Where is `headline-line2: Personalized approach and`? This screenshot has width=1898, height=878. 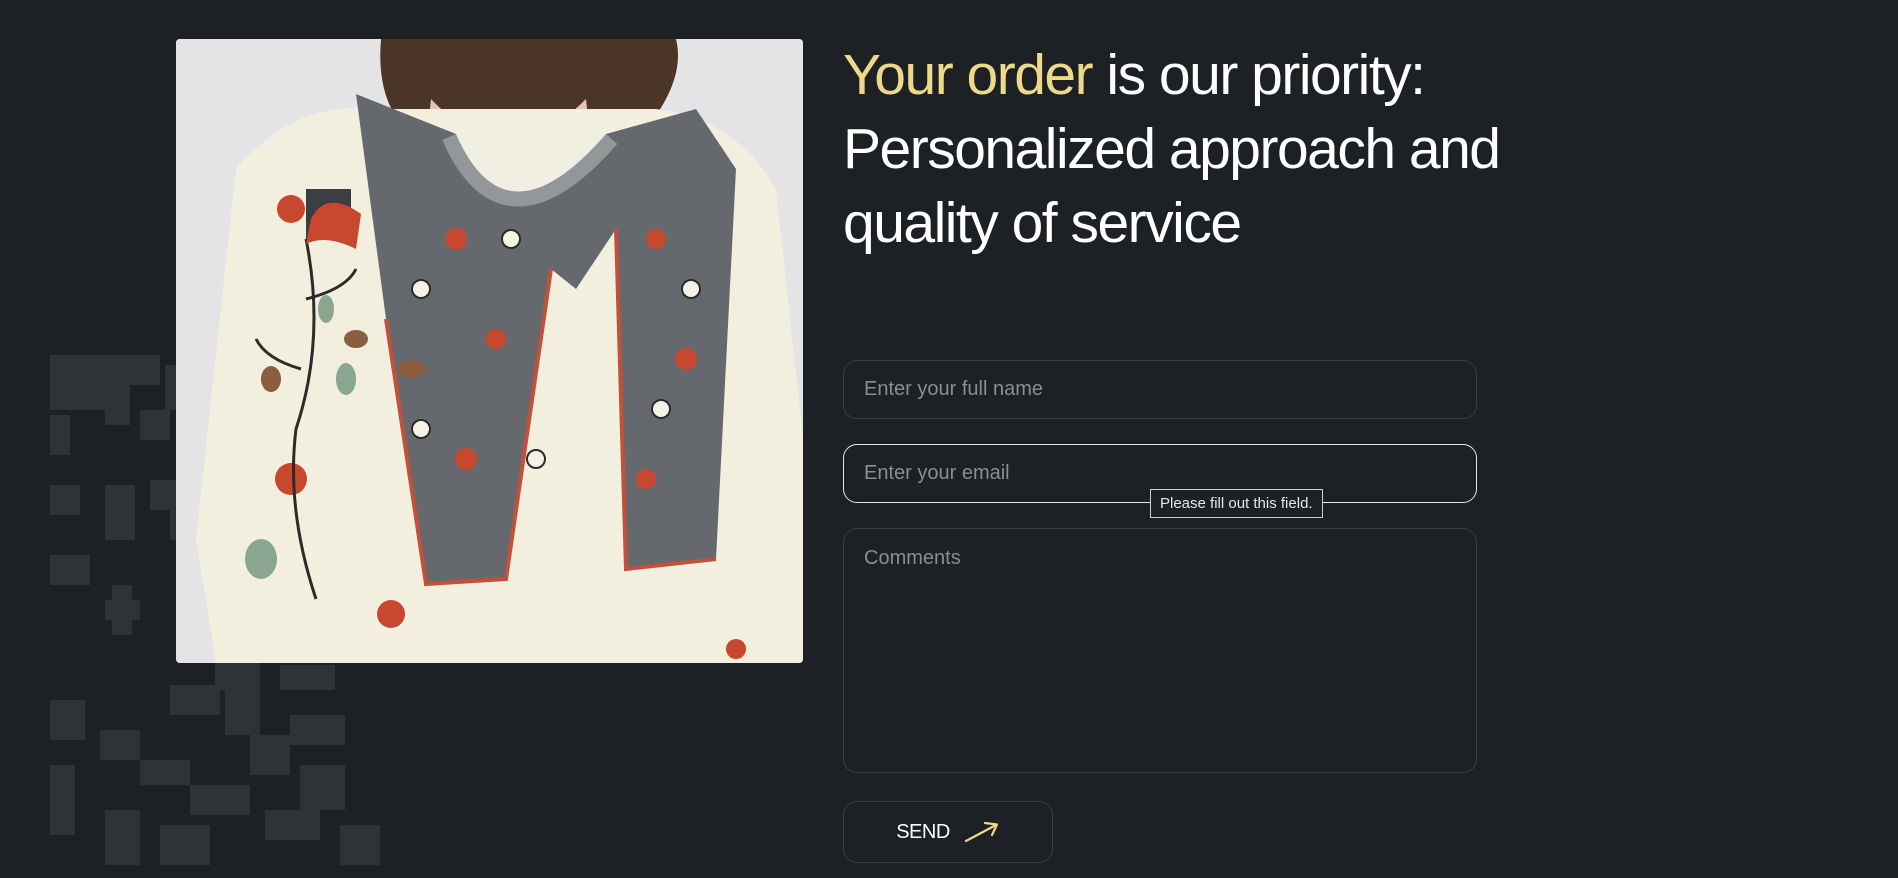
headline-line2: Personalized approach and is located at coordinates (1172, 149).